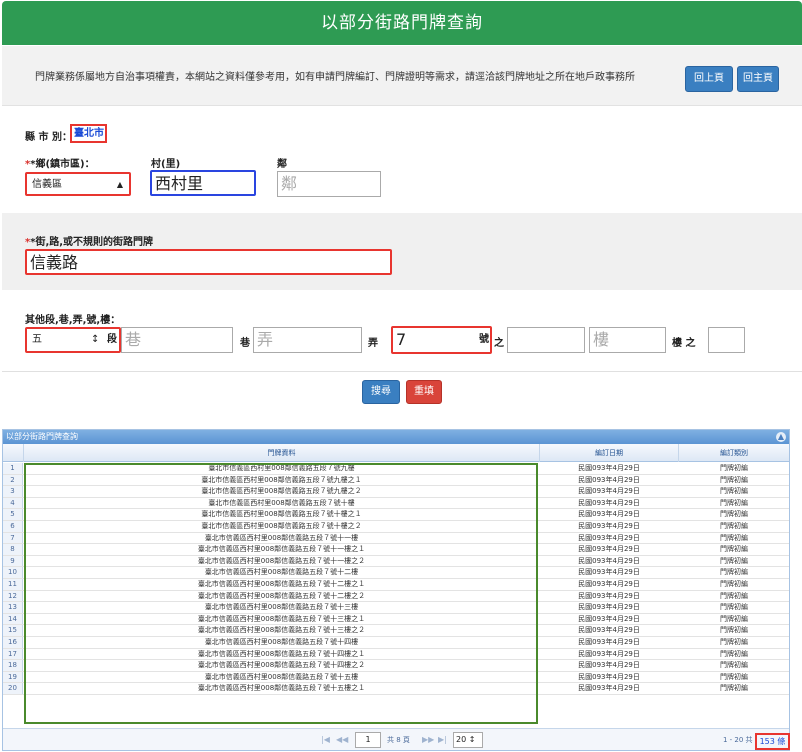 The height and width of the screenshot is (752, 802). Describe the element at coordinates (177, 340) in the screenshot. I see `lane-input: 巷` at that location.